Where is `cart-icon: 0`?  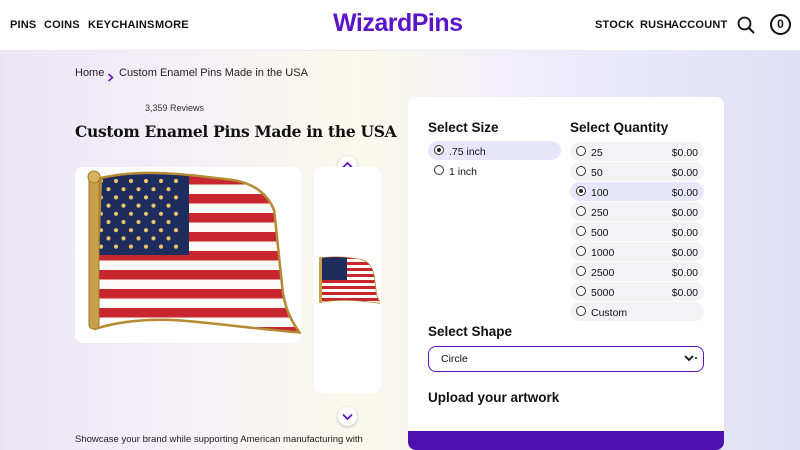 cart-icon: 0 is located at coordinates (780, 24).